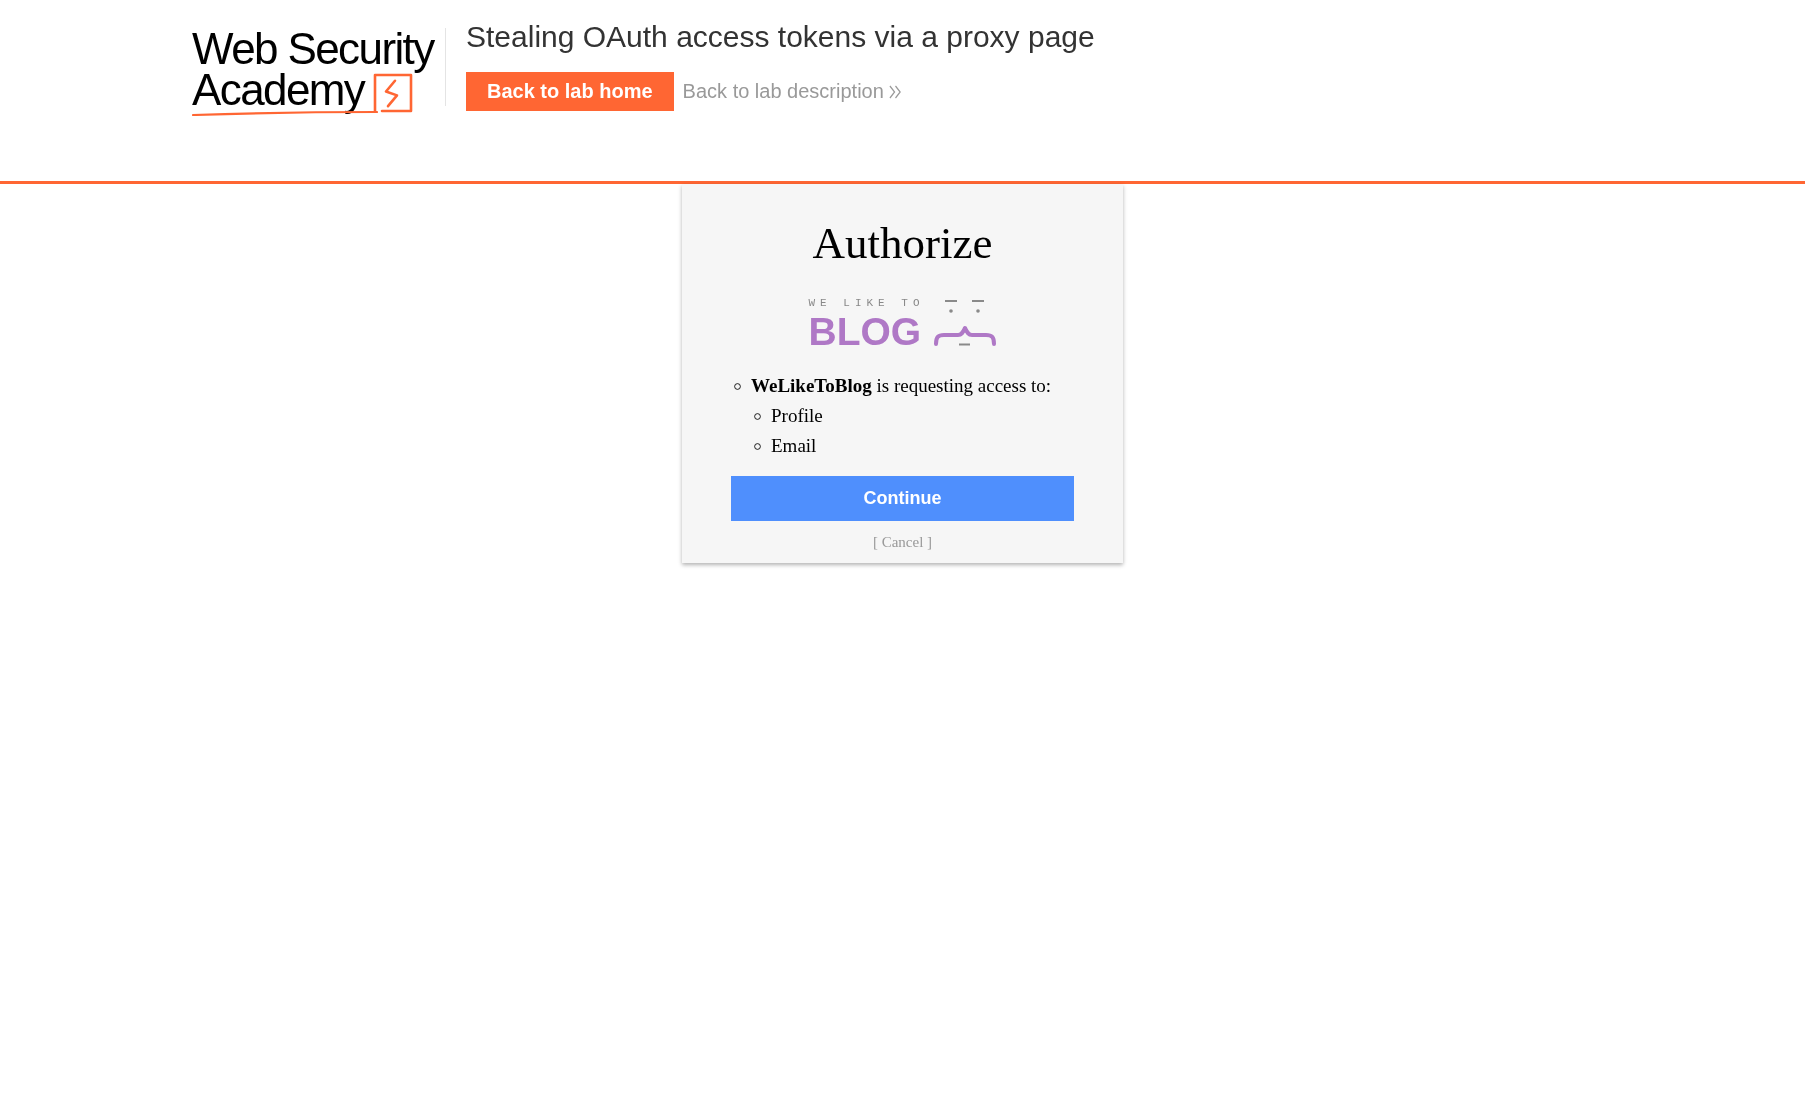  I want to click on logo-tagline: WE LIKE TO, so click(866, 303).